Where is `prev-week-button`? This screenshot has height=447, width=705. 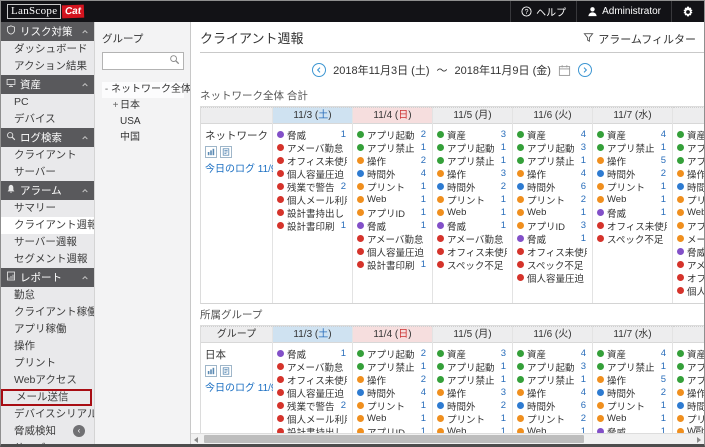
prev-week-button is located at coordinates (319, 70).